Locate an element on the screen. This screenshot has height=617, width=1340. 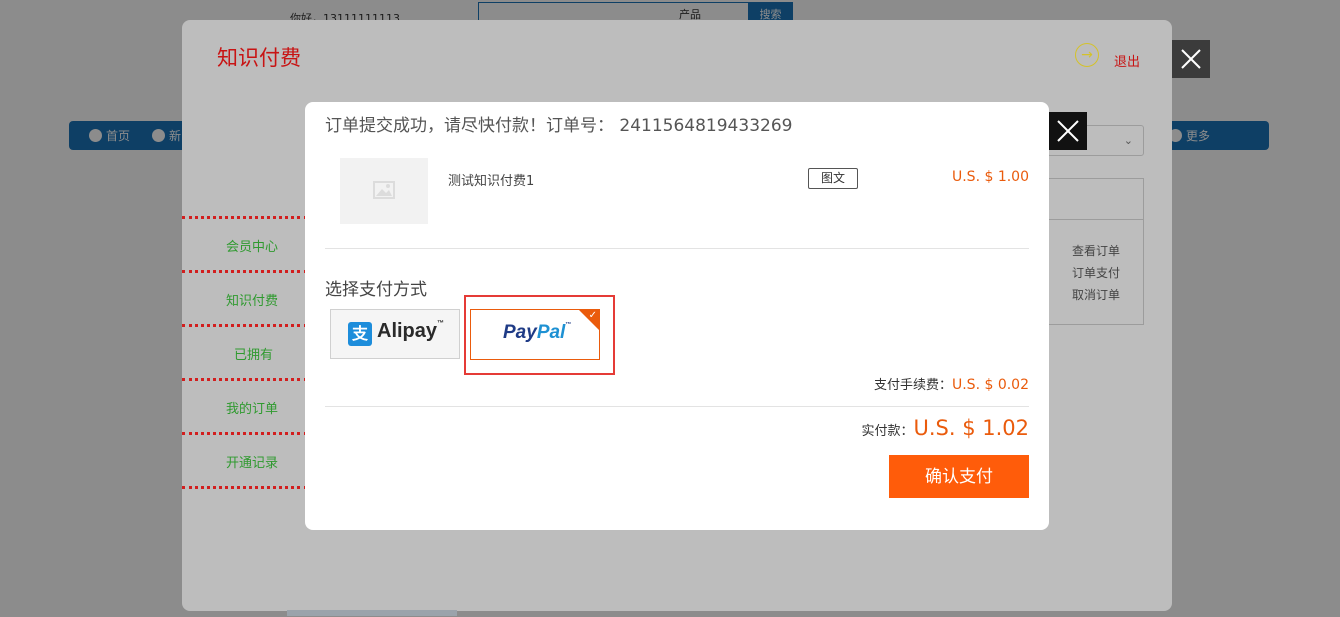
confirm-payment-button: 确认支付 is located at coordinates (959, 476).